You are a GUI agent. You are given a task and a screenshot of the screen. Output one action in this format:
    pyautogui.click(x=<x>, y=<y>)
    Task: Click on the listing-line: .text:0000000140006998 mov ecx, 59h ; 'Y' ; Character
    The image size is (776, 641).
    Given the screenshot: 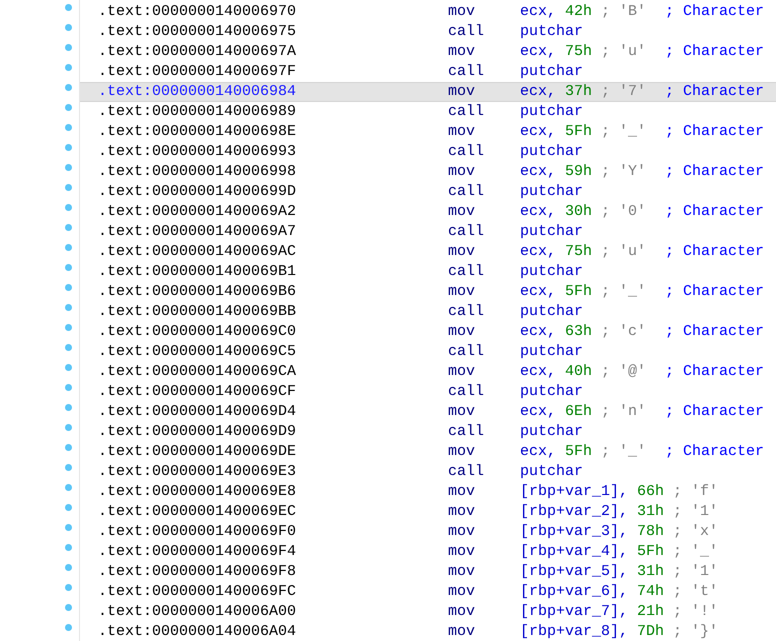 What is the action you would take?
    pyautogui.click(x=428, y=172)
    